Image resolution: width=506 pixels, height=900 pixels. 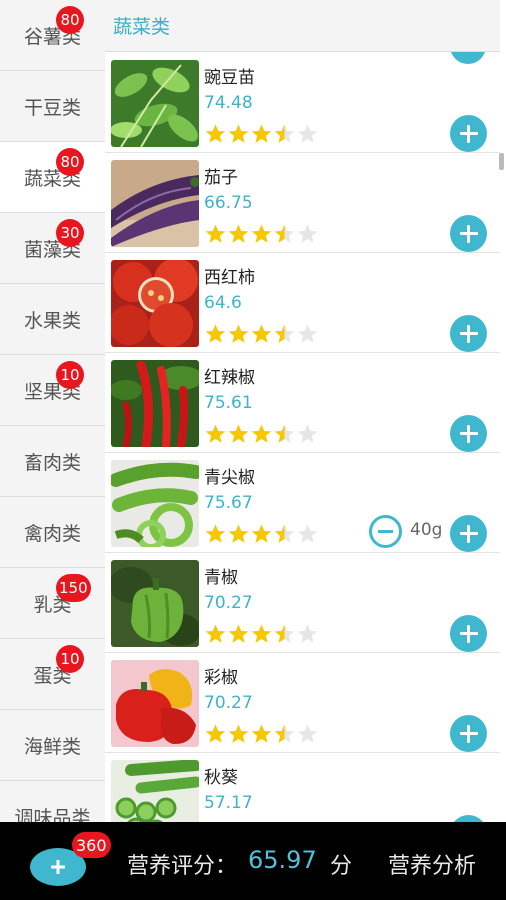 What do you see at coordinates (221, 578) in the screenshot?
I see `food-name: 青椒` at bounding box center [221, 578].